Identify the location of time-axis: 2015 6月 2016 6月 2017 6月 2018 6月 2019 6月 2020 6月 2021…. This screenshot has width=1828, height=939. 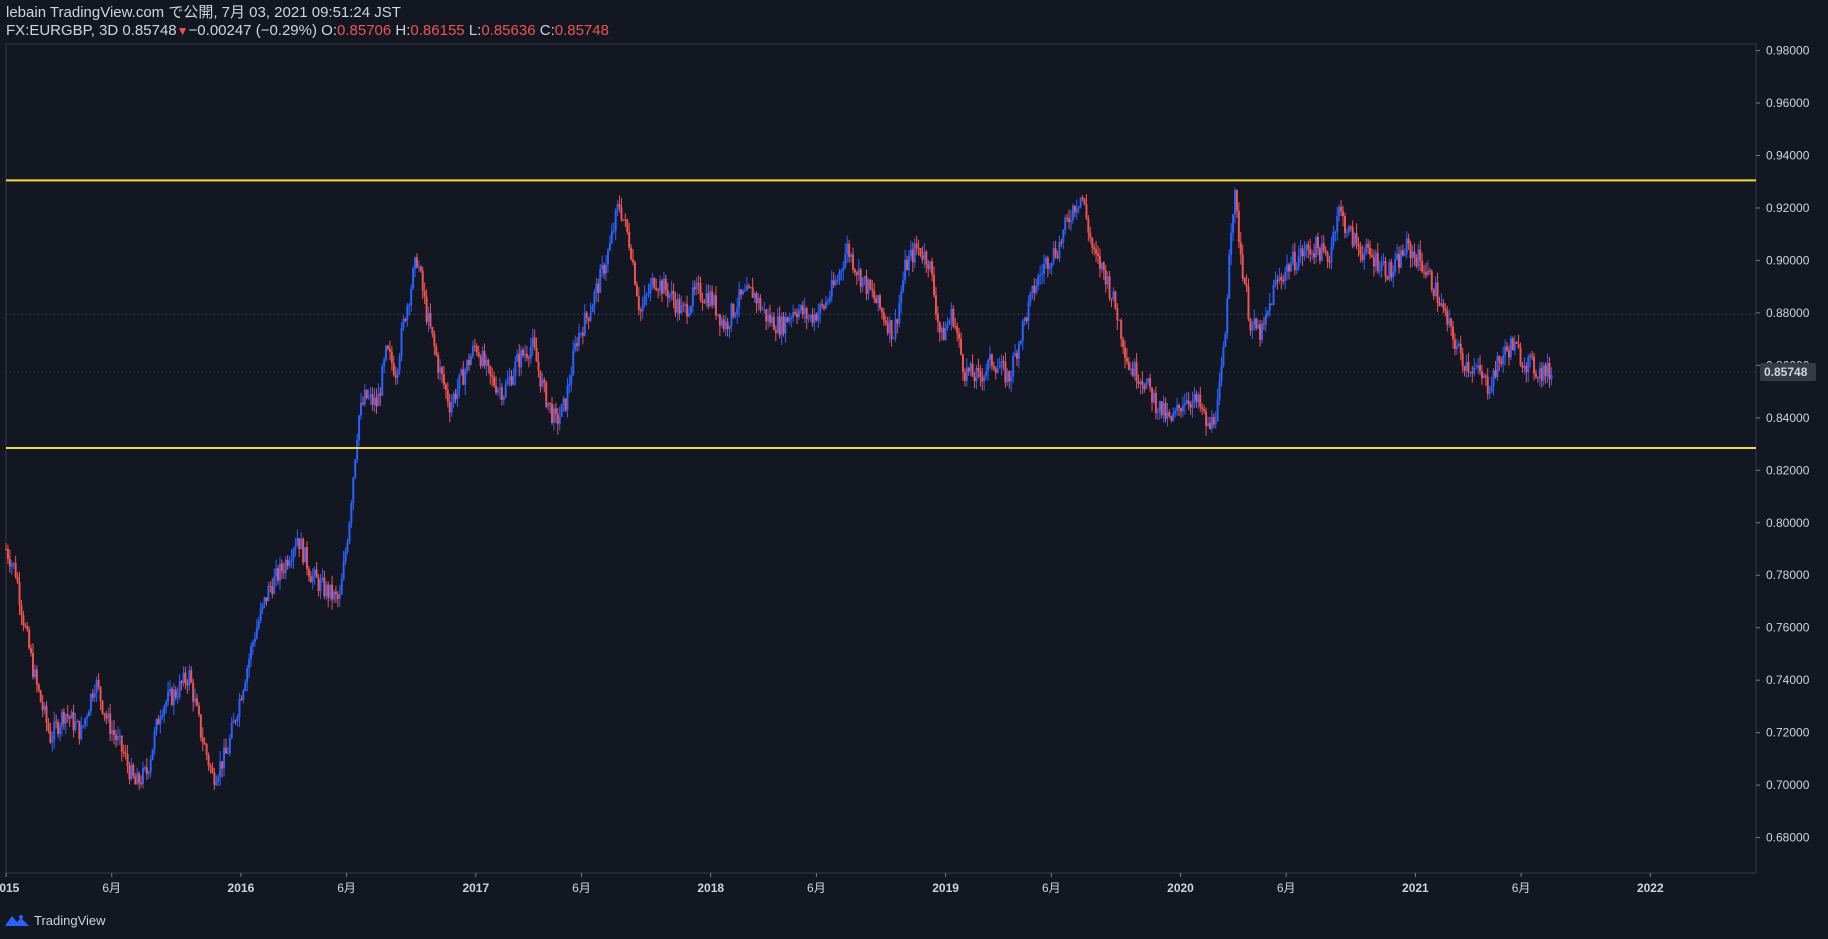
(832, 884).